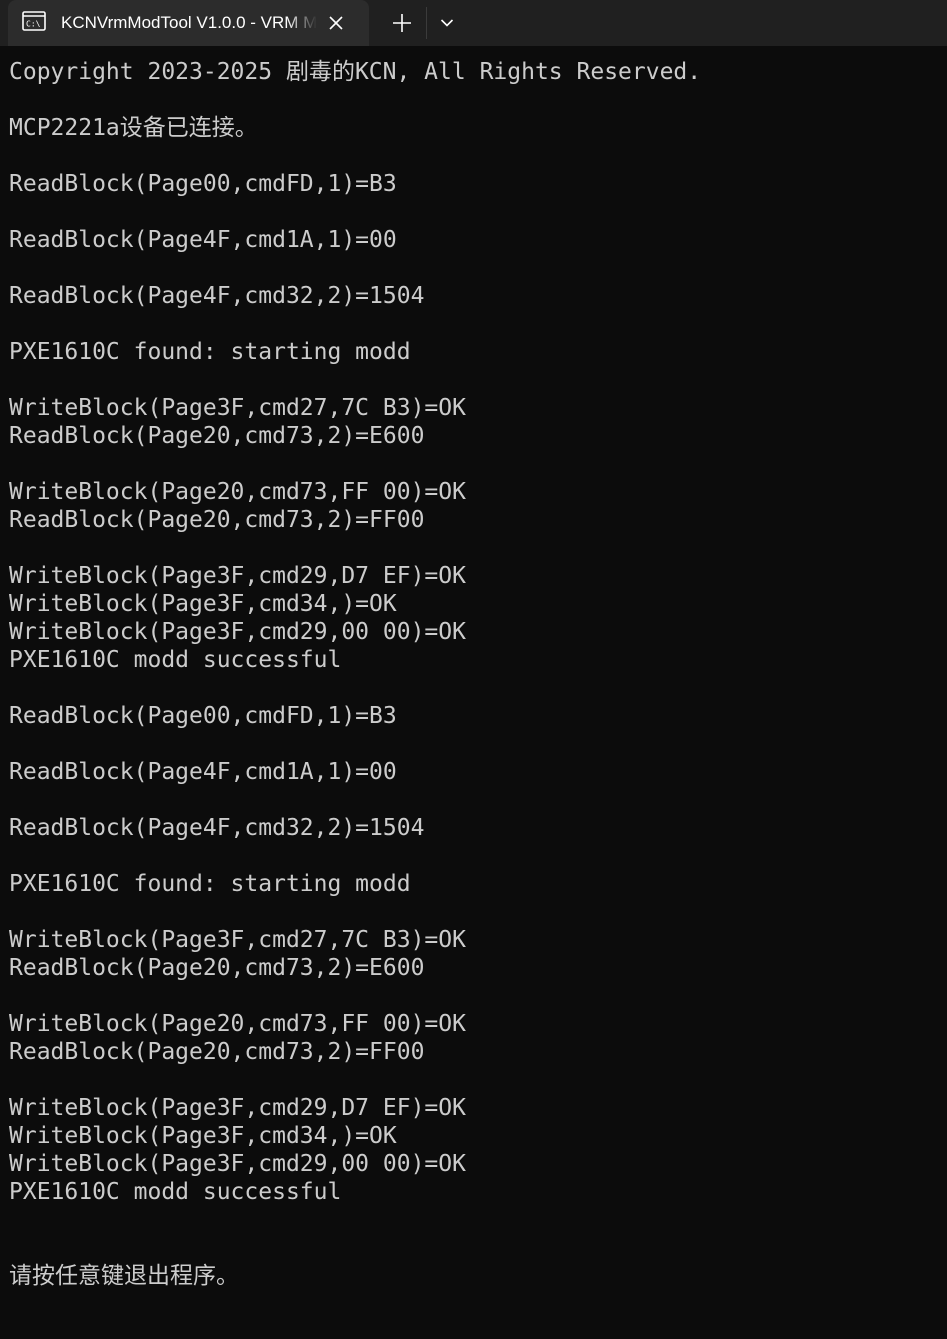 The image size is (947, 1339). What do you see at coordinates (336, 23) in the screenshot?
I see `close-icon` at bounding box center [336, 23].